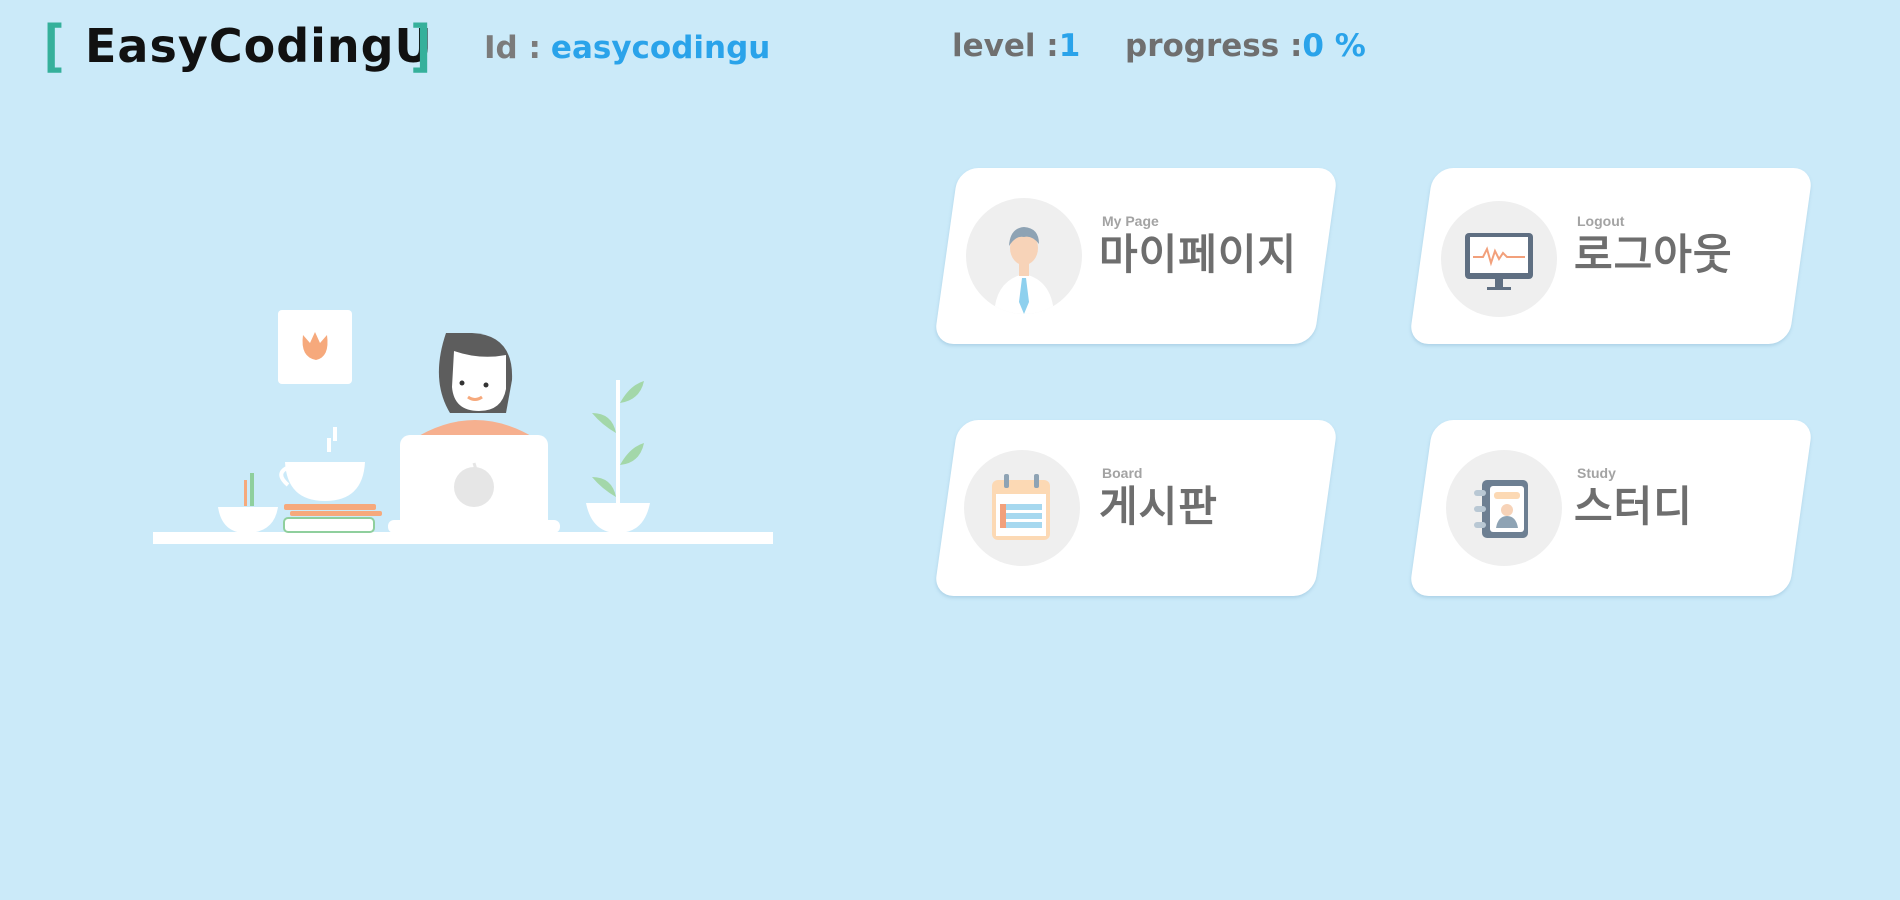 Image resolution: width=1900 pixels, height=900 pixels. What do you see at coordinates (618, 518) in the screenshot?
I see `right-pot` at bounding box center [618, 518].